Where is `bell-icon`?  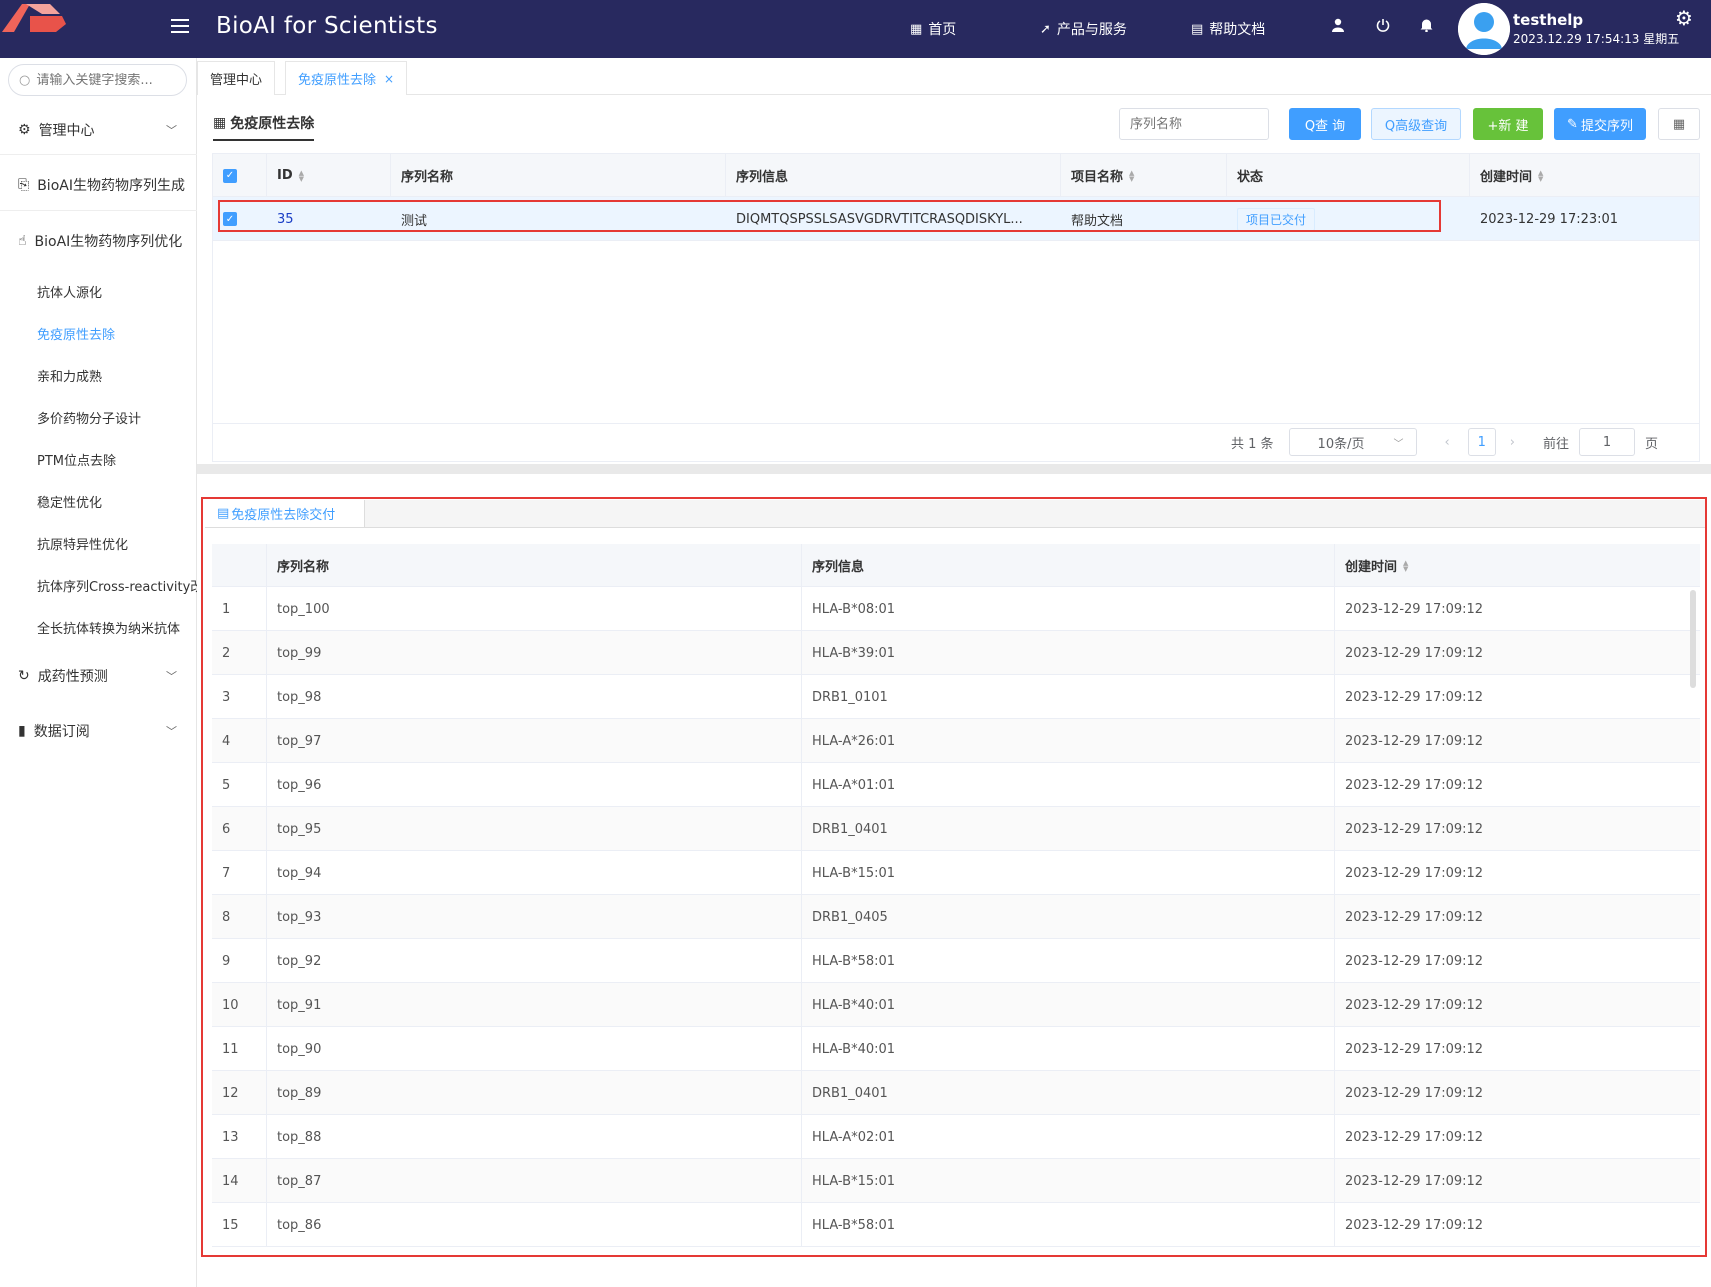
bell-icon is located at coordinates (1426, 27).